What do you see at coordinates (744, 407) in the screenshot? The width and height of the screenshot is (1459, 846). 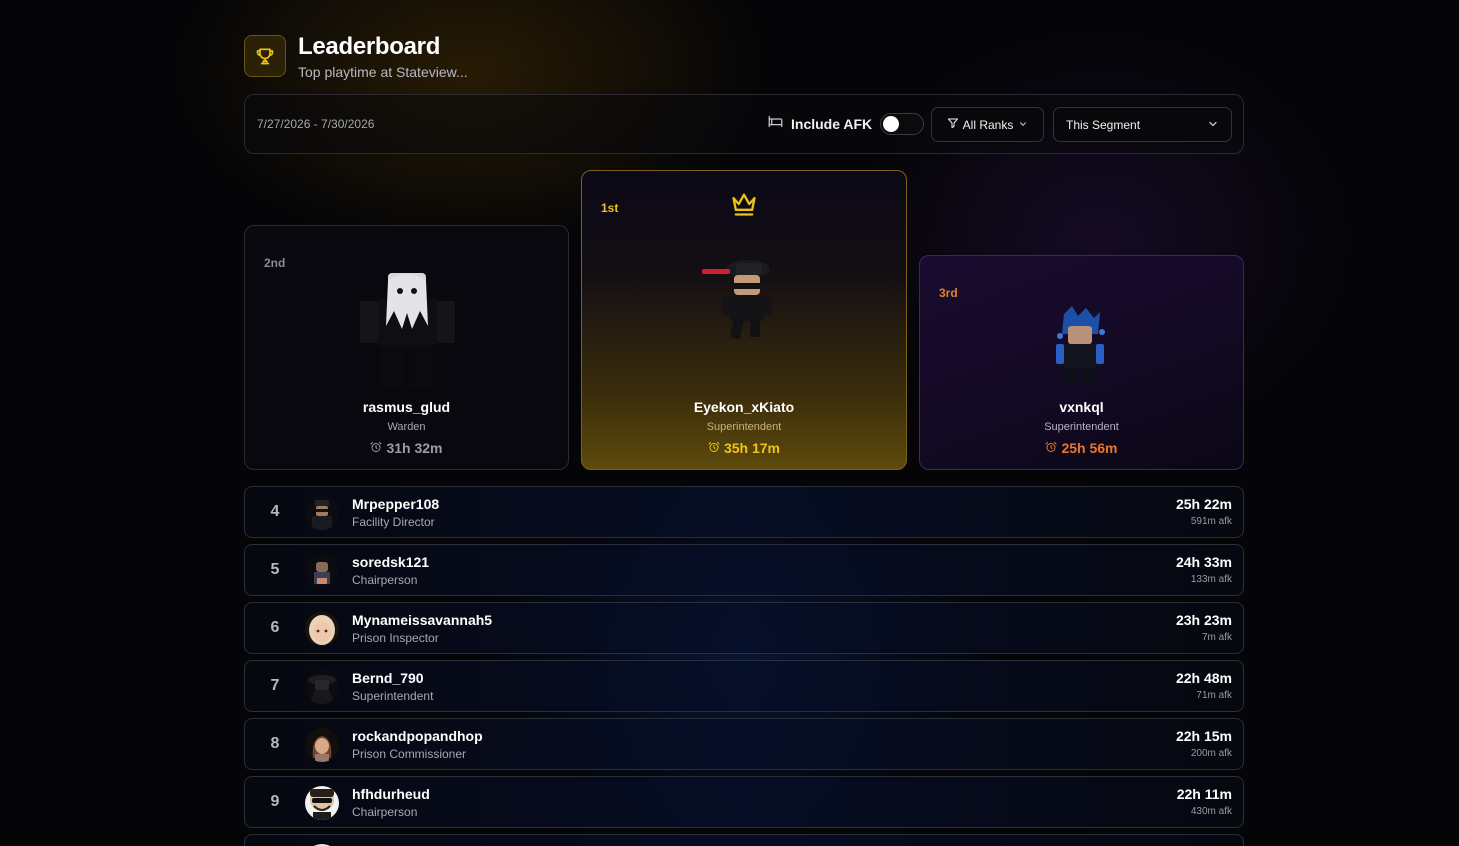 I see `player-name: Eyekon_xKiato` at bounding box center [744, 407].